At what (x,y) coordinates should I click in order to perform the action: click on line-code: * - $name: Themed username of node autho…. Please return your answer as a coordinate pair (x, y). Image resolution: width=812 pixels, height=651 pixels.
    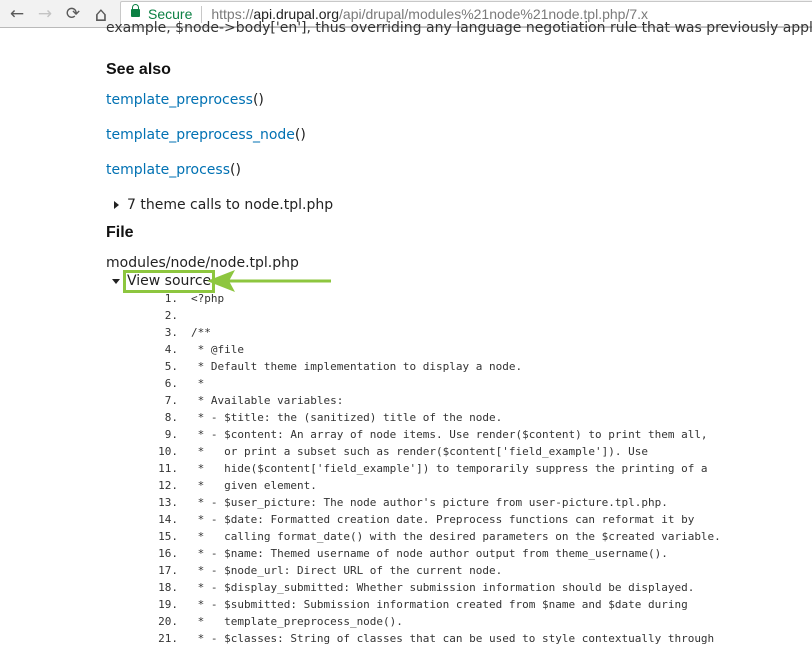
    Looking at the image, I should click on (429, 553).